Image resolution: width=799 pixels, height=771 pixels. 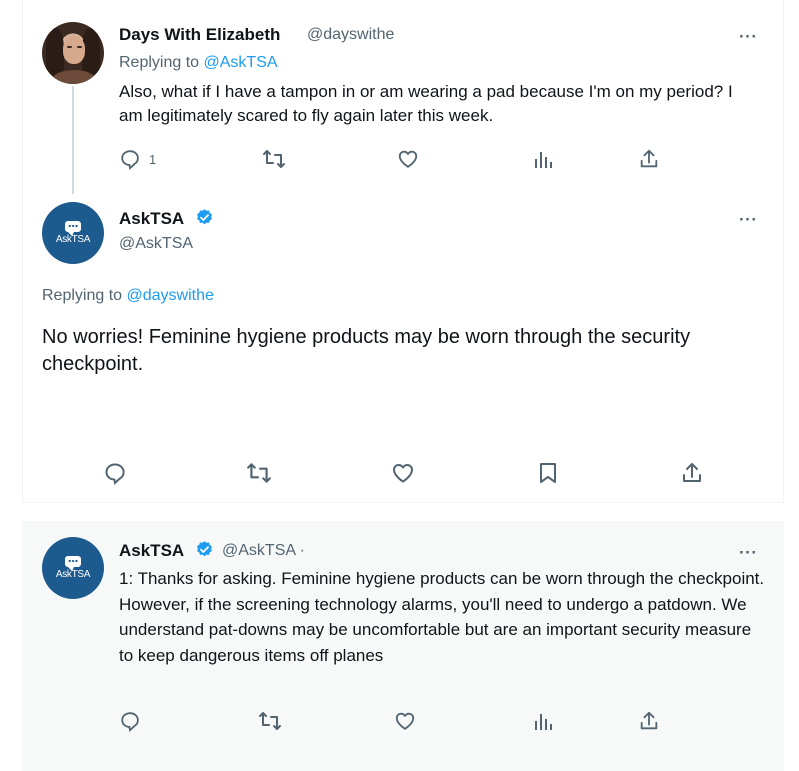 I want to click on tweet3-author-name: AskTSA, so click(x=151, y=551).